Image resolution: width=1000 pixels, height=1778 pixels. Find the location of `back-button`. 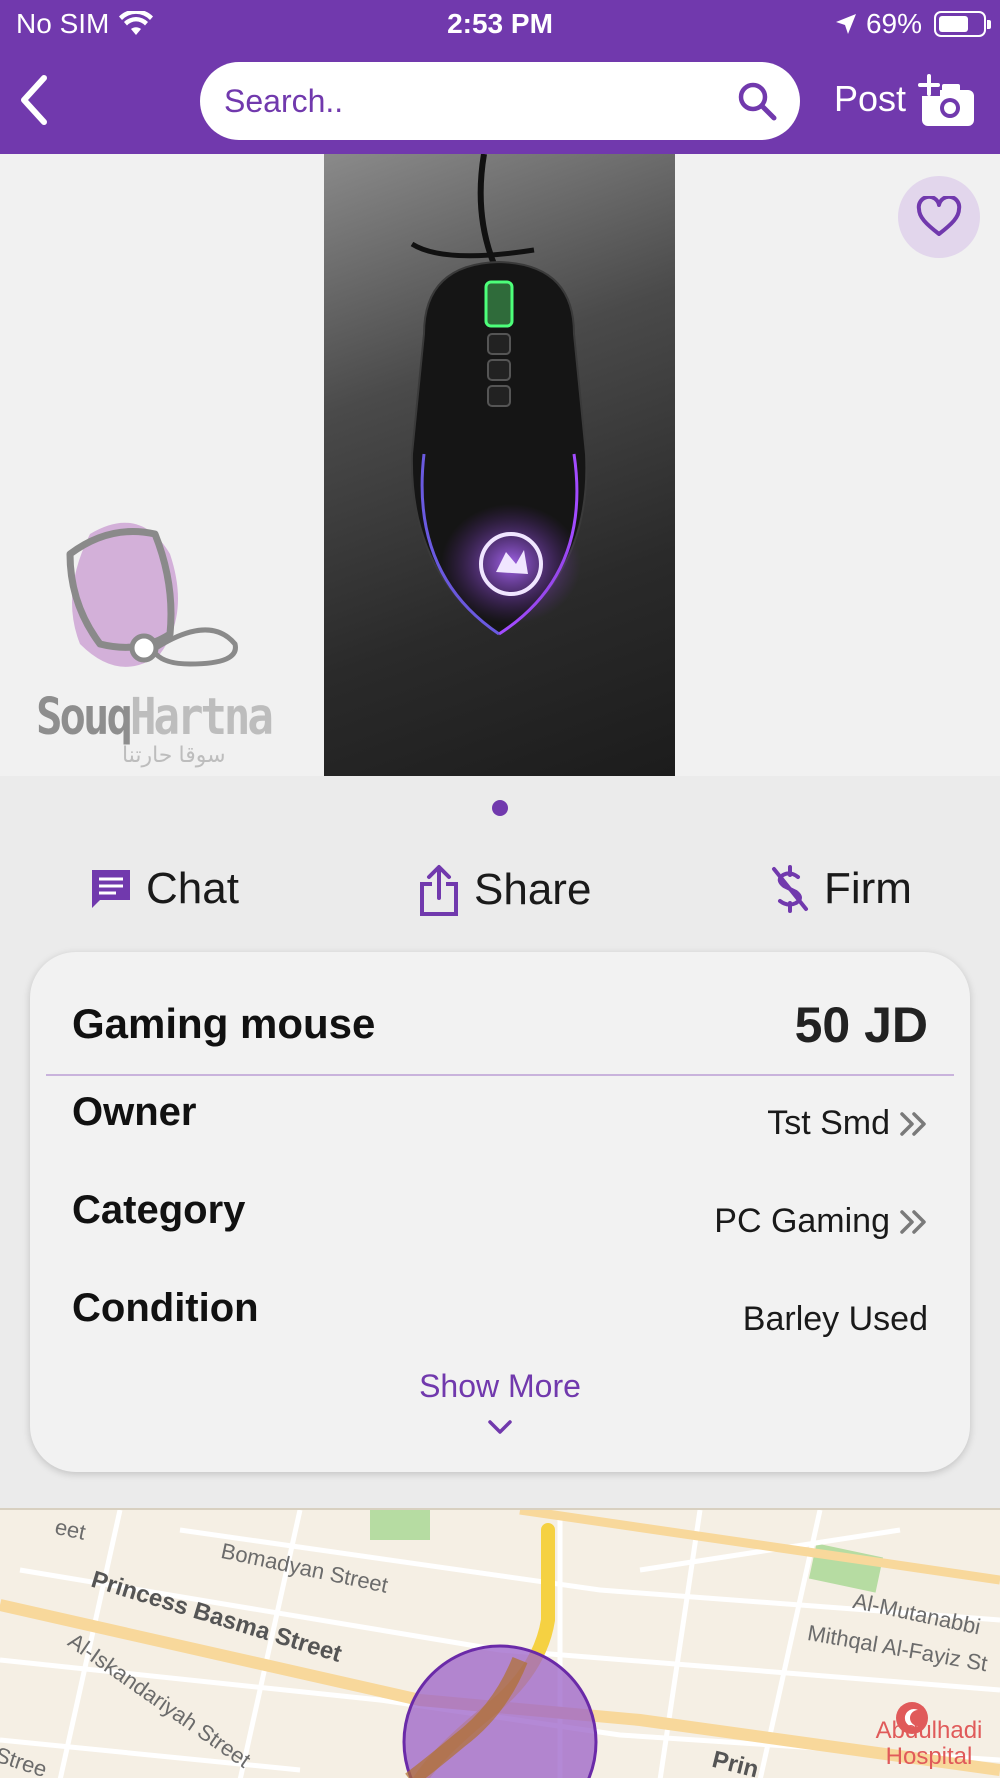

back-button is located at coordinates (39, 102).